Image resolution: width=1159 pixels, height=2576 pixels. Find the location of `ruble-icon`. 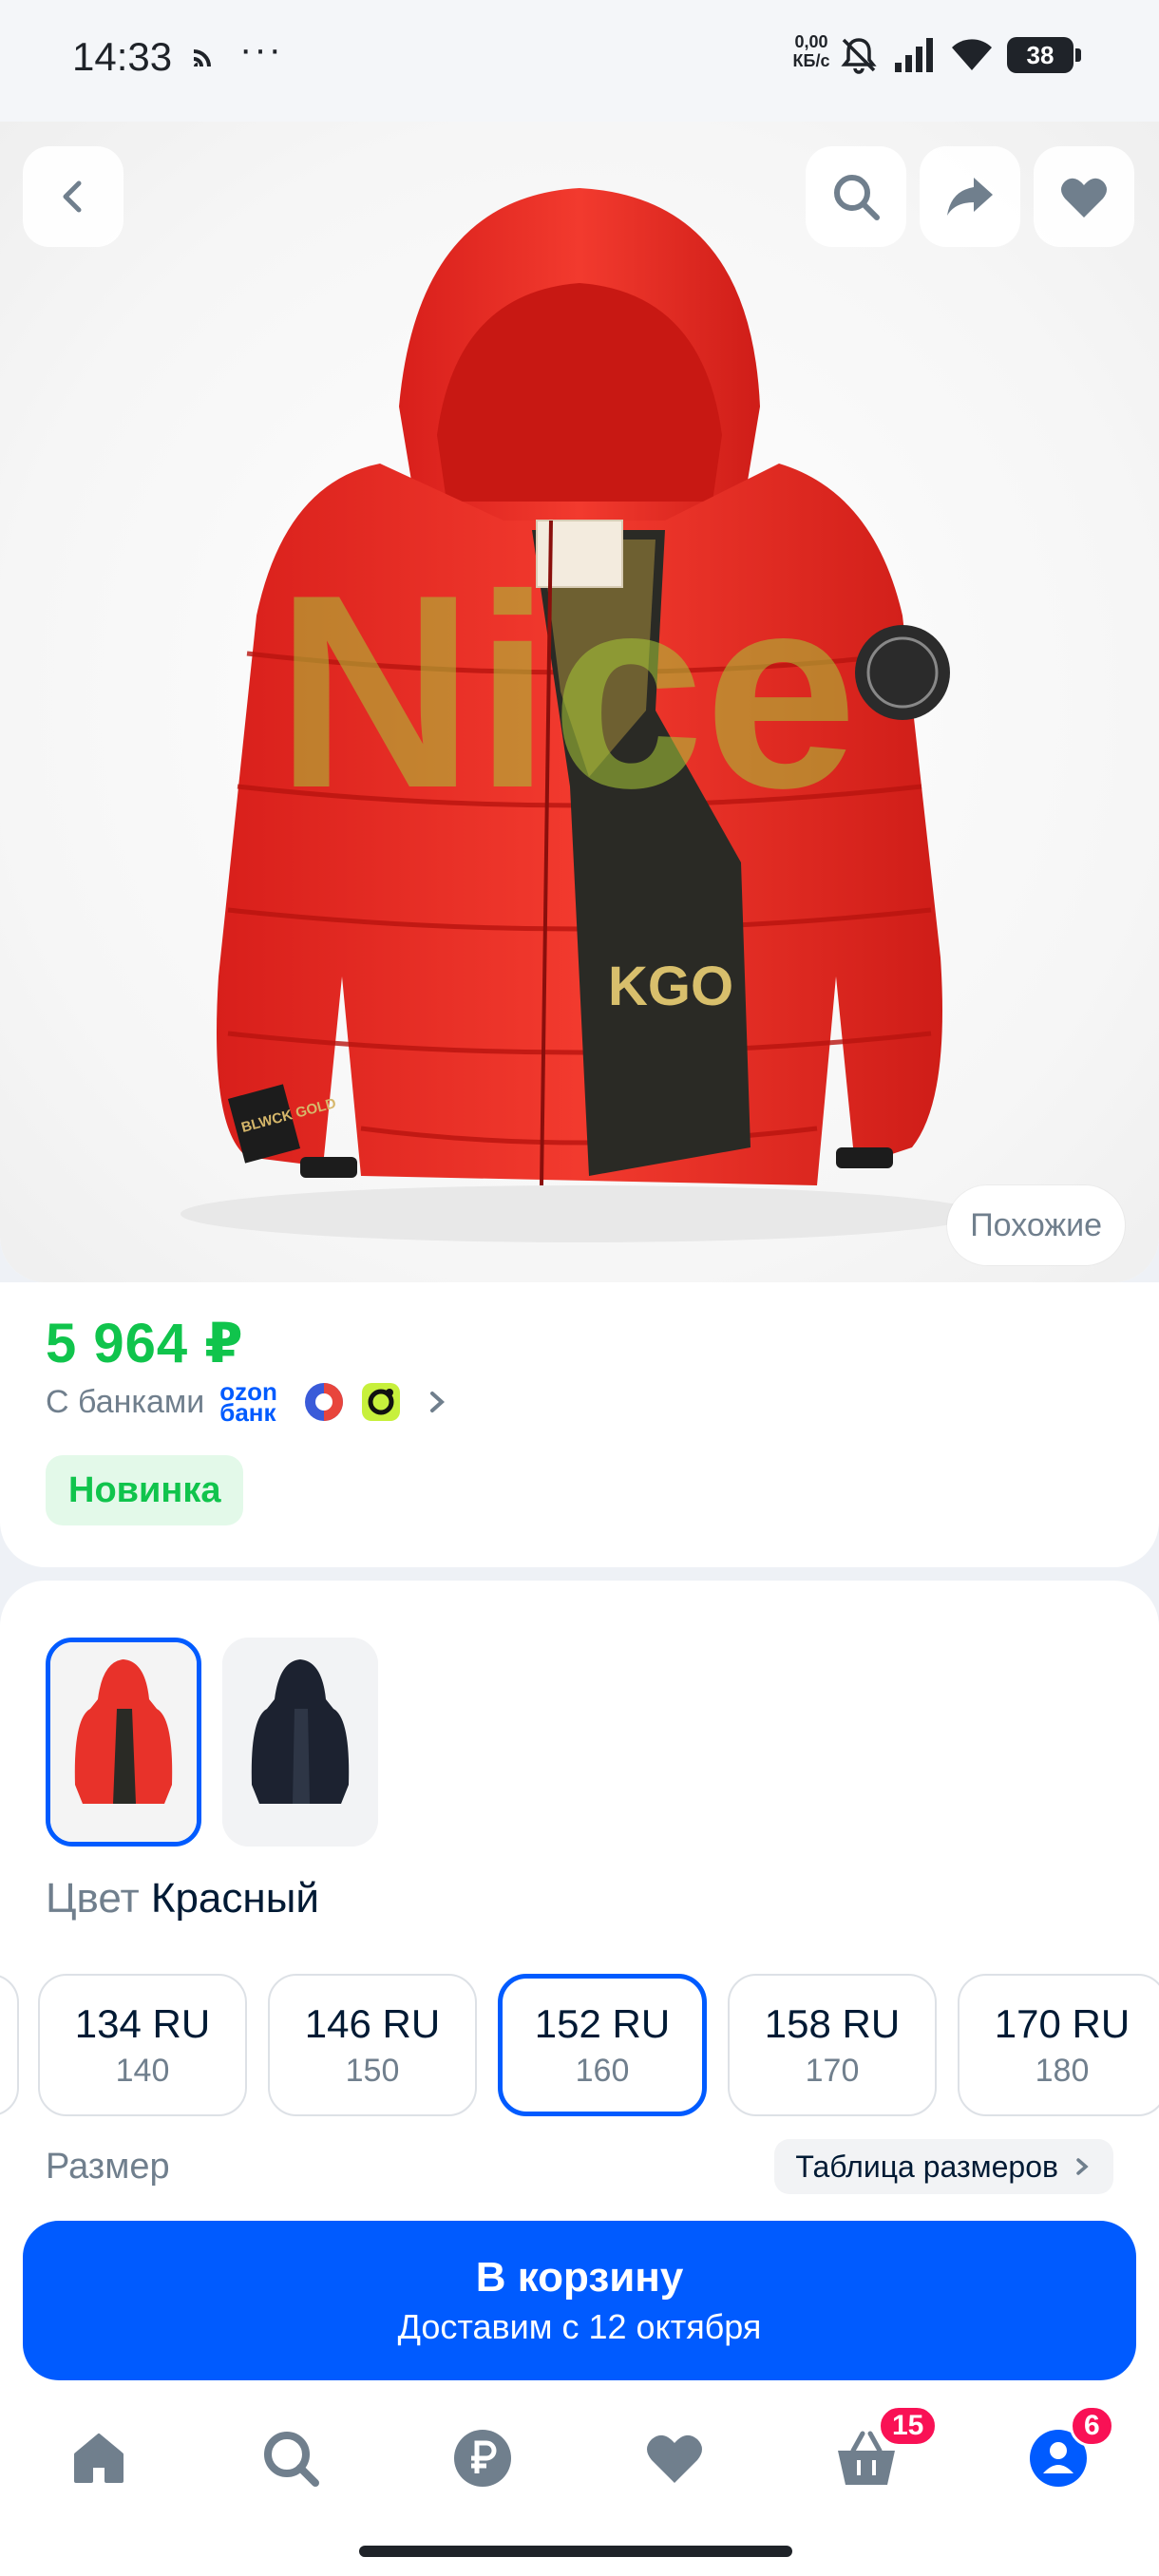

ruble-icon is located at coordinates (482, 2458).